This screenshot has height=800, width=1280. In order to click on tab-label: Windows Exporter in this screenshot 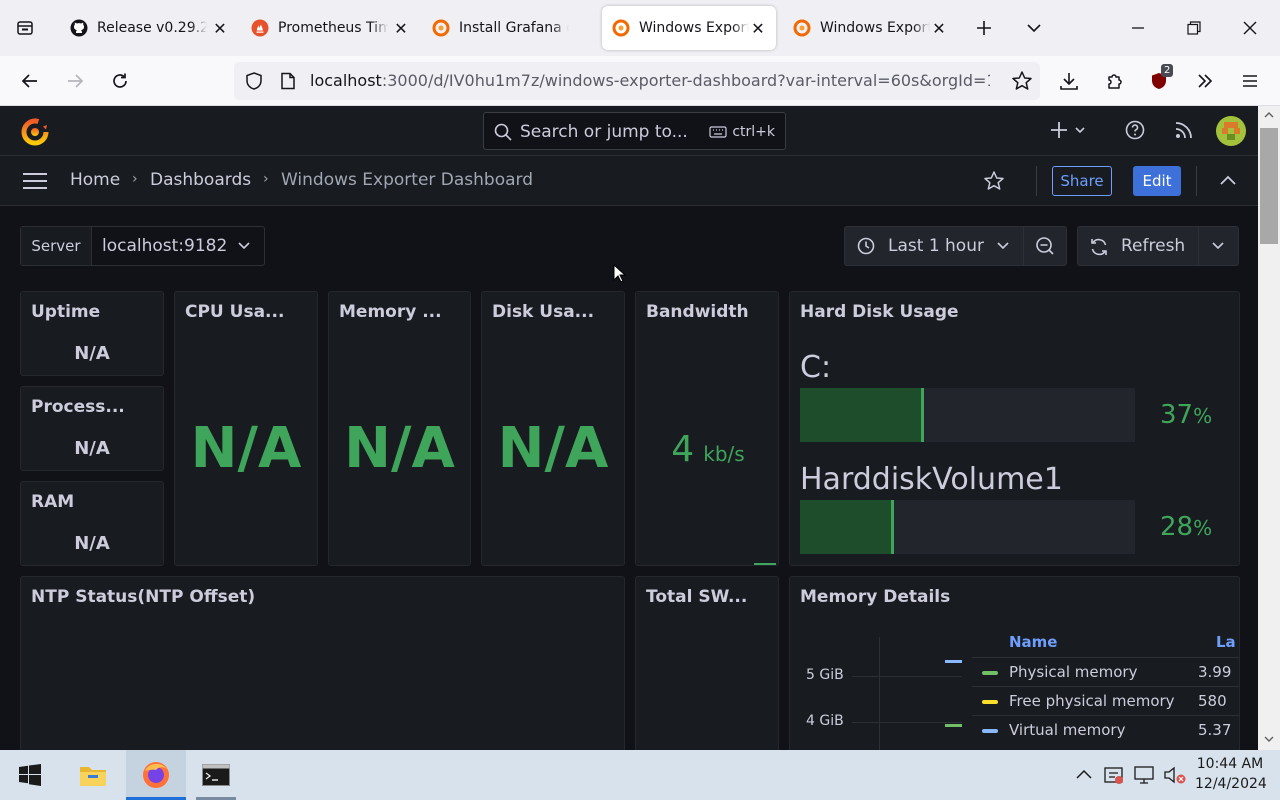, I will do `click(694, 28)`.